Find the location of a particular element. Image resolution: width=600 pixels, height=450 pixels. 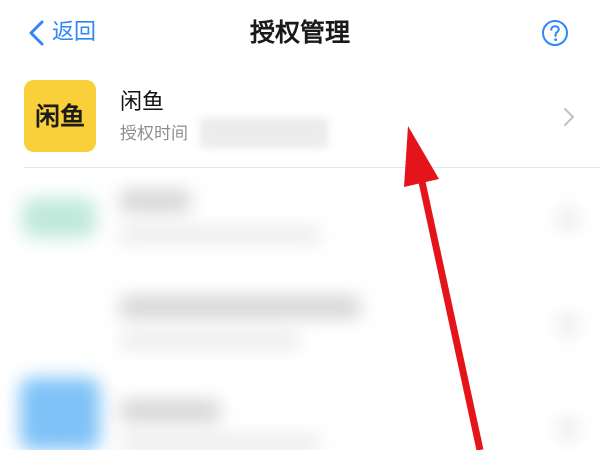

nav-bar: 返回 授权管理 is located at coordinates (300, 33).